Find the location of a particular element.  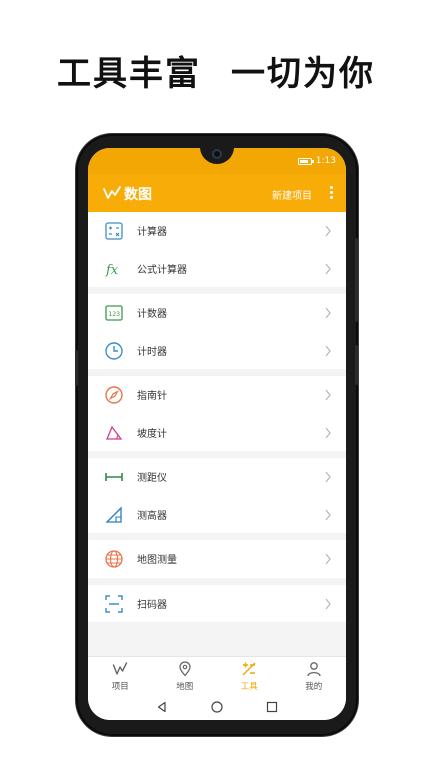

slope-icon is located at coordinates (114, 432).